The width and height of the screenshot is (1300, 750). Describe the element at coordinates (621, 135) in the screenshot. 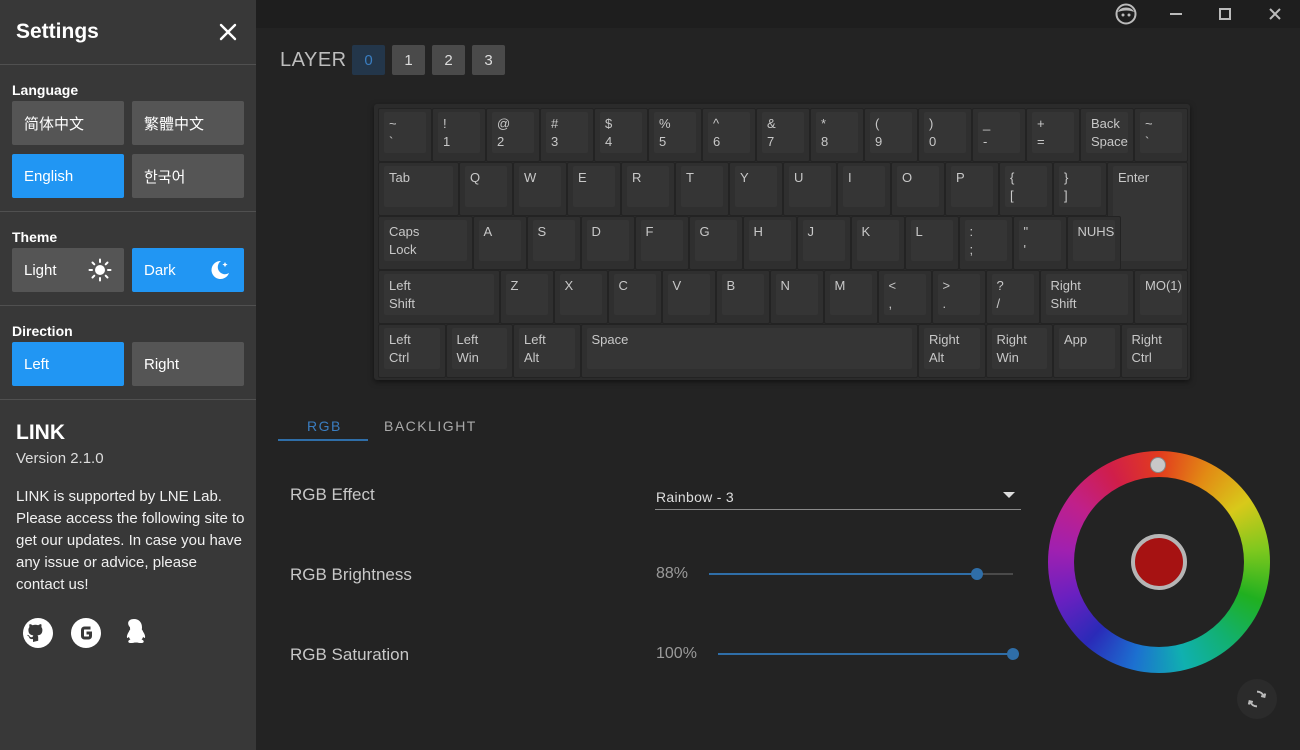

I see `key-4: $ 4` at that location.